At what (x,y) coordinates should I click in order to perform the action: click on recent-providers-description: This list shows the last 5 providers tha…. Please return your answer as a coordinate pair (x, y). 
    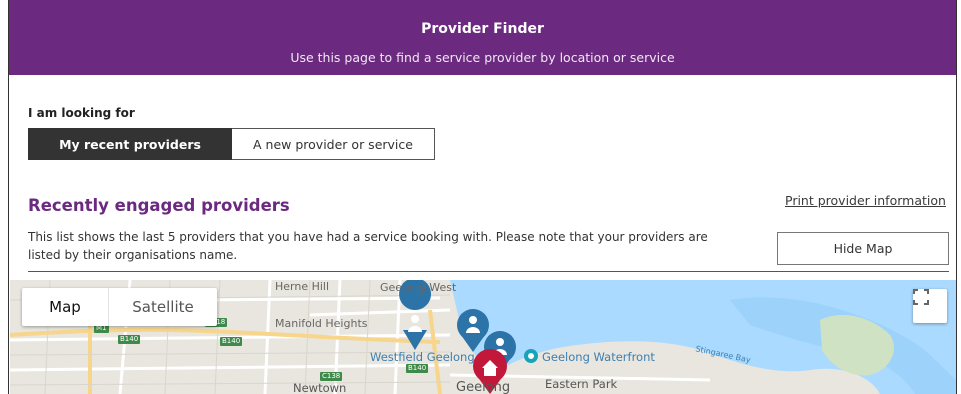
    Looking at the image, I should click on (368, 246).